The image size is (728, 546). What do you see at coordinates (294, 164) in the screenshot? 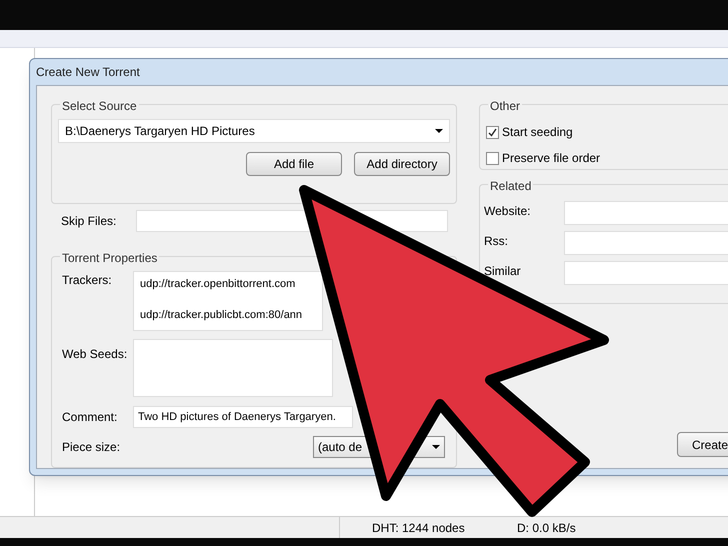
I see `source-button: Add file` at bounding box center [294, 164].